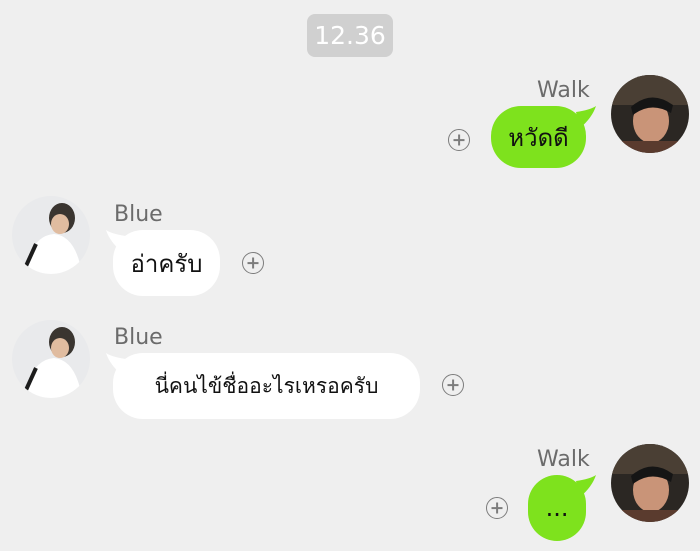  I want to click on message-bubble-outgoing: หวัดดี, so click(538, 137).